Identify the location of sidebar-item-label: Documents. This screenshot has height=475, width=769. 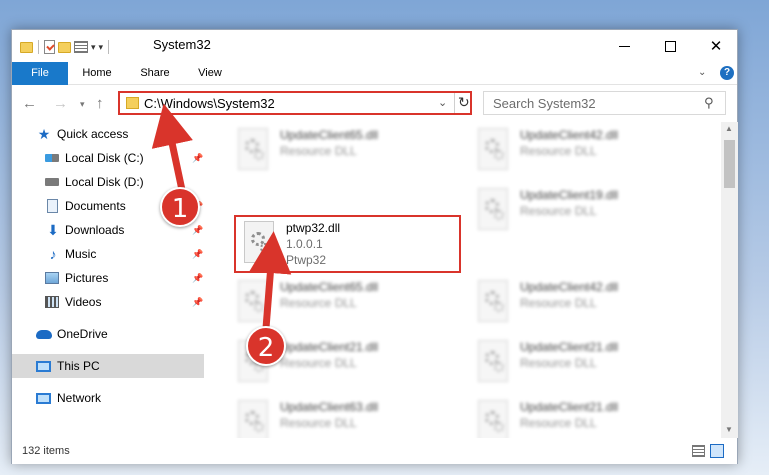
(95, 206).